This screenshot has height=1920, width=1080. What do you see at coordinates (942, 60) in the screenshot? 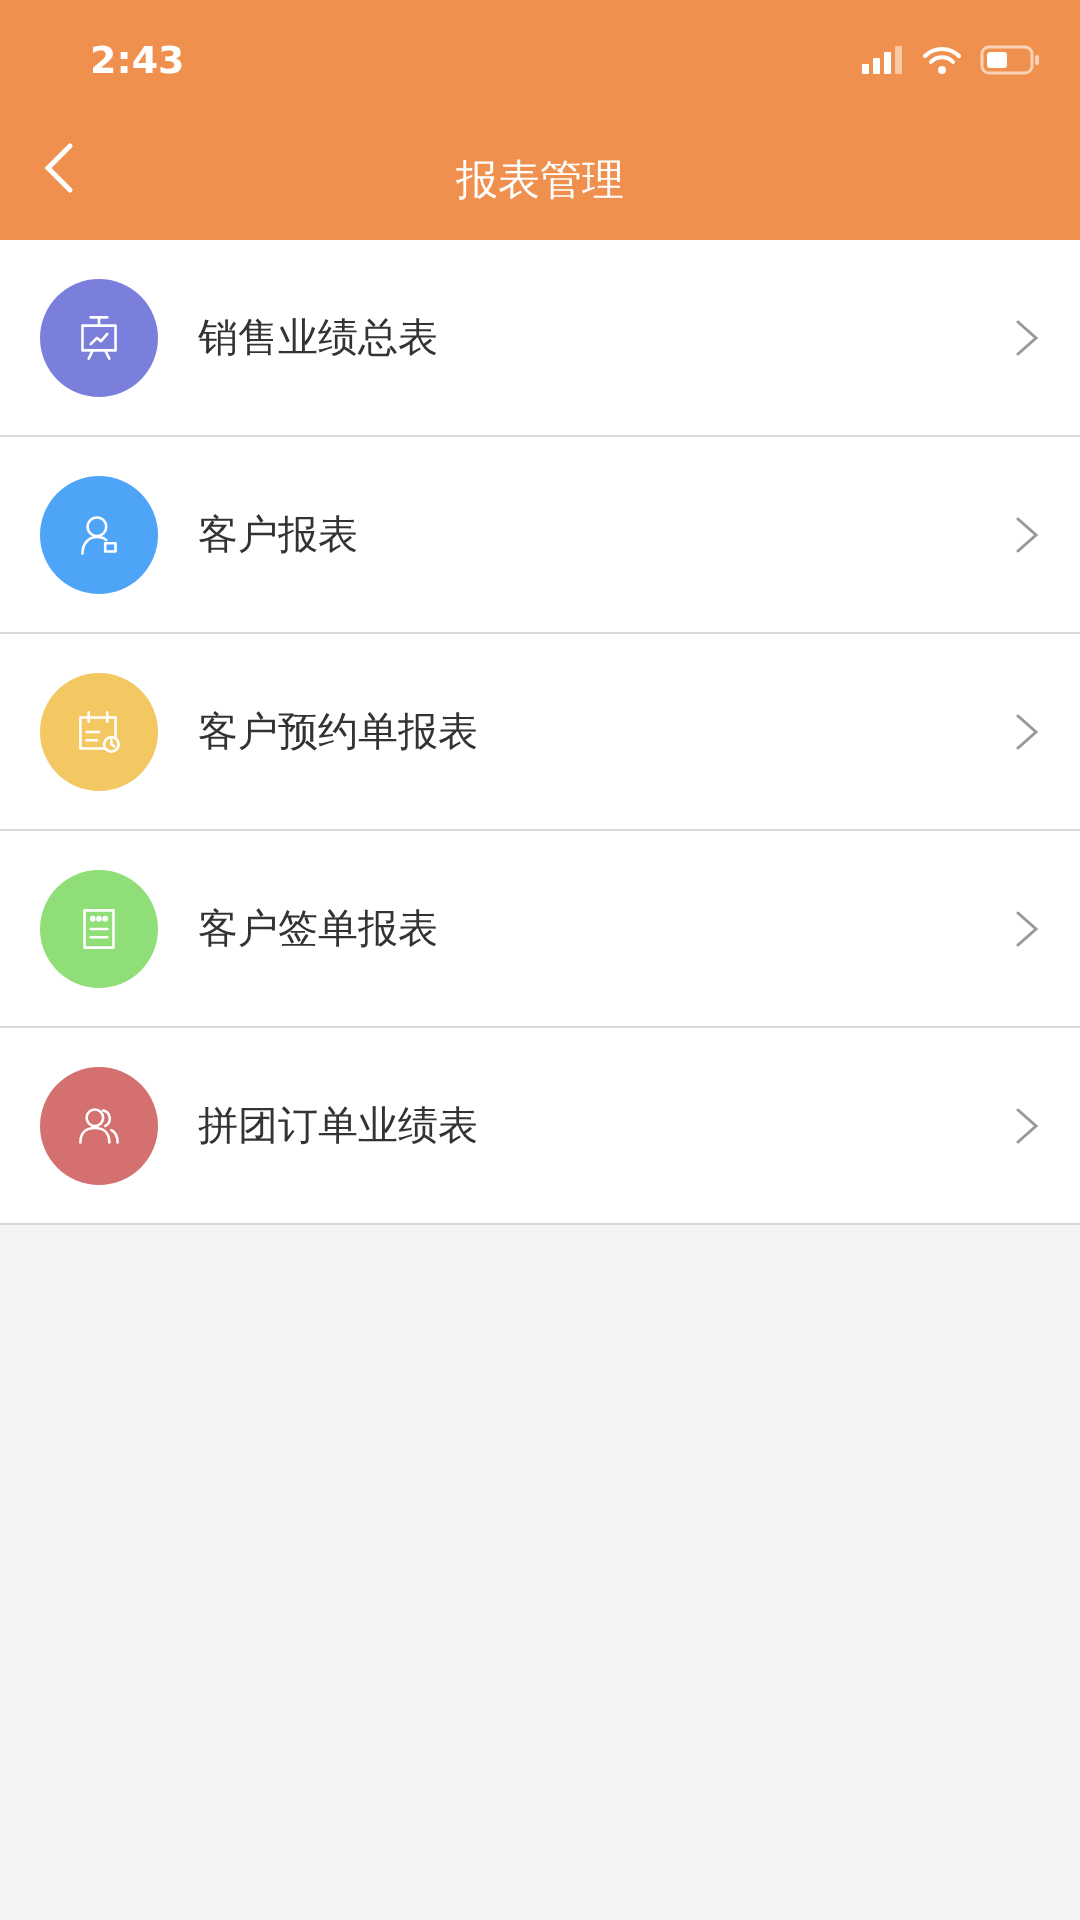
I see `wifi-icon` at bounding box center [942, 60].